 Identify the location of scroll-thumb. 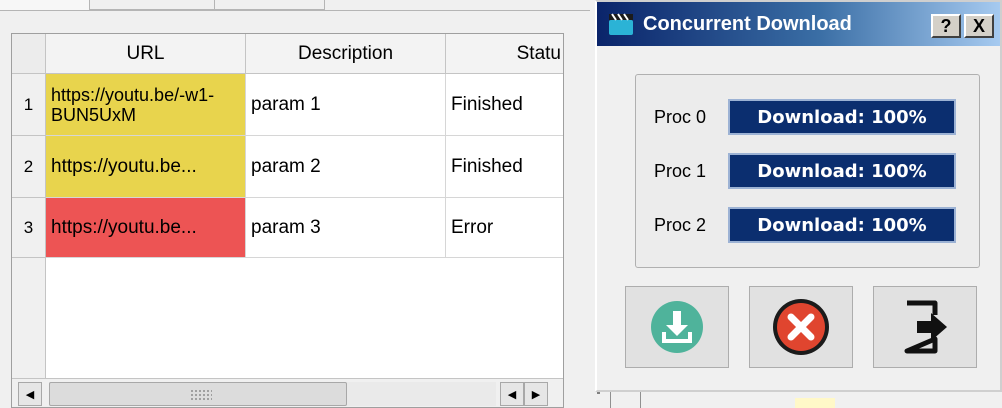
(198, 394).